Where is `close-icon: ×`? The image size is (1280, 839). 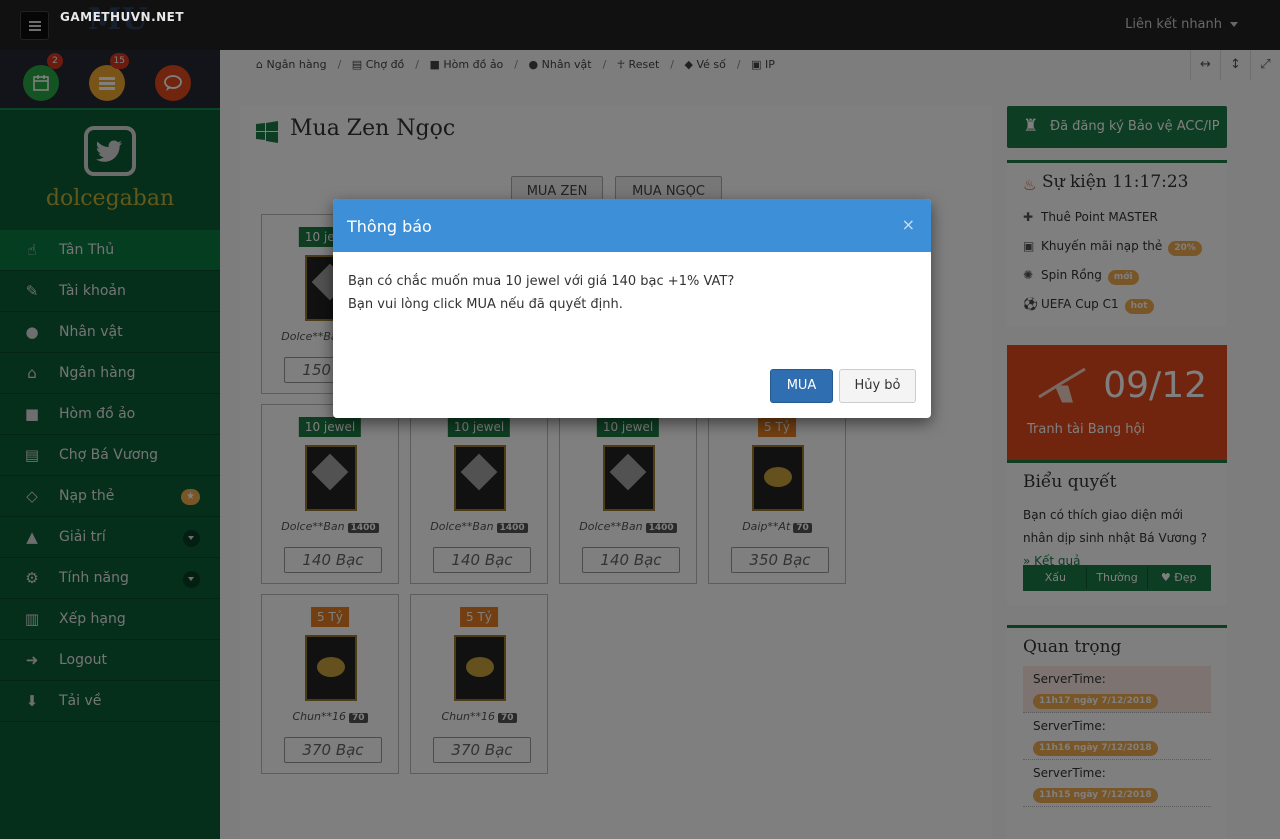
close-icon: × is located at coordinates (908, 224).